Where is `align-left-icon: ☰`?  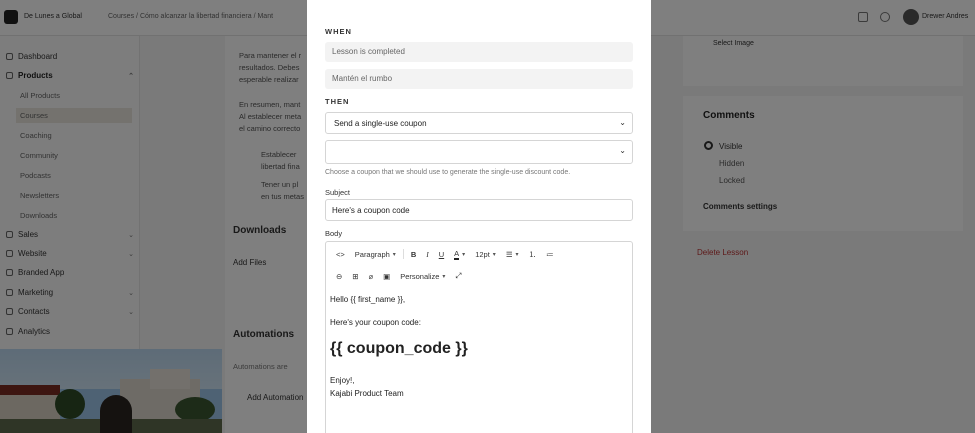
align-left-icon: ☰ is located at coordinates (509, 254).